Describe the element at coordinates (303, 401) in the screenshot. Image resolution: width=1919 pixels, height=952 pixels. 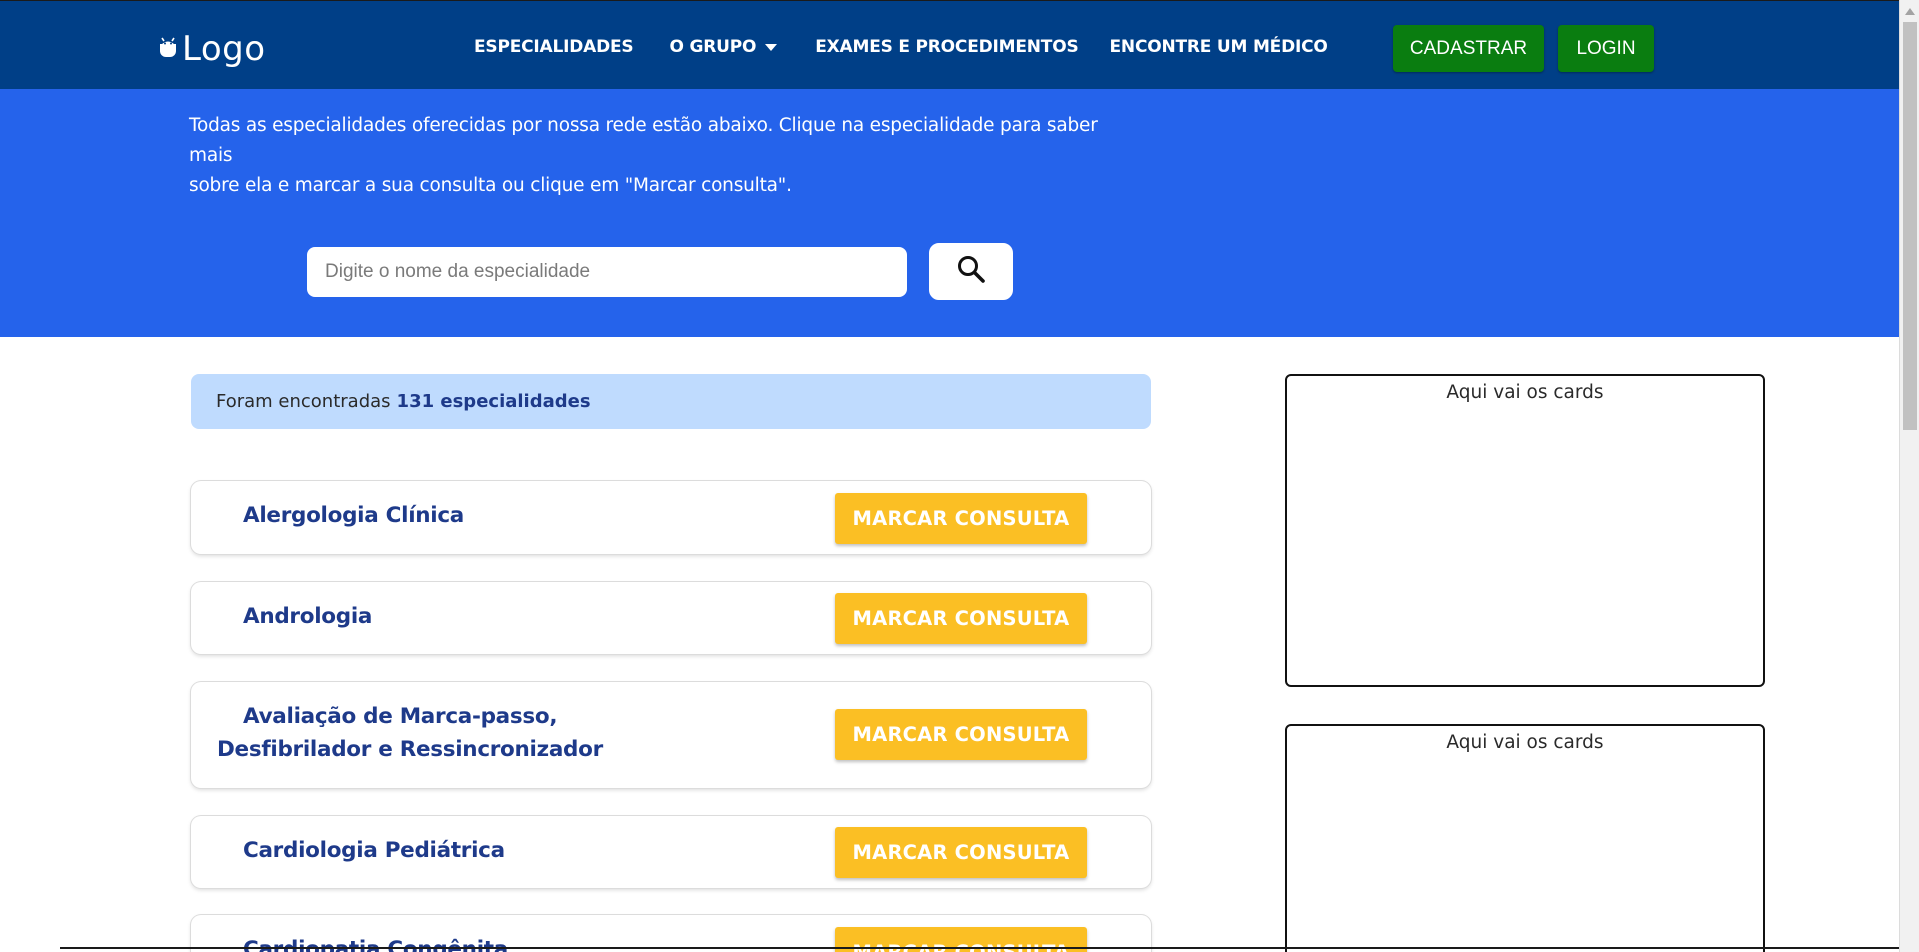
I see `results-prefix: Foram encontradas` at that location.